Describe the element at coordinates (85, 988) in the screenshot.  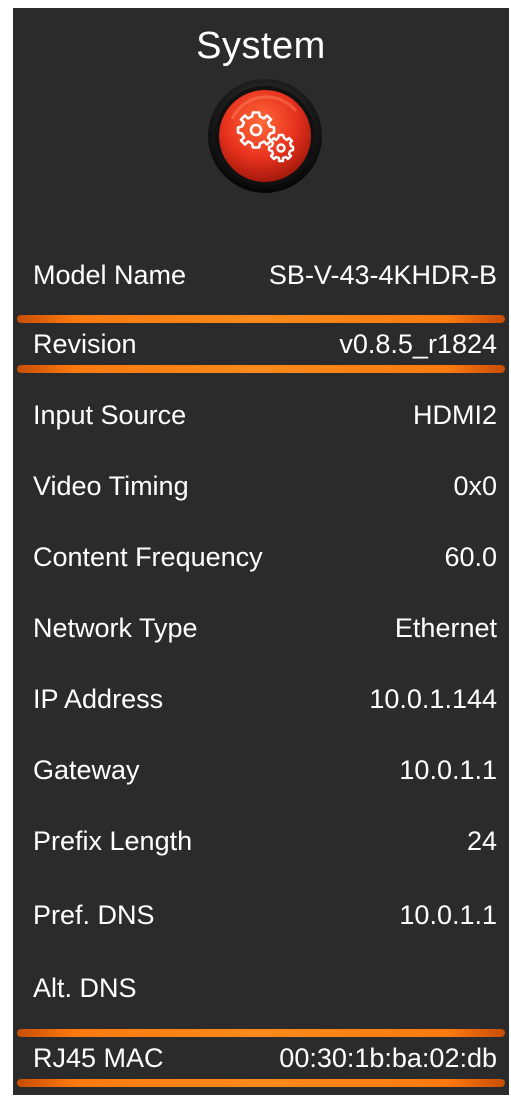
I see `row-label: Alt. DNS` at that location.